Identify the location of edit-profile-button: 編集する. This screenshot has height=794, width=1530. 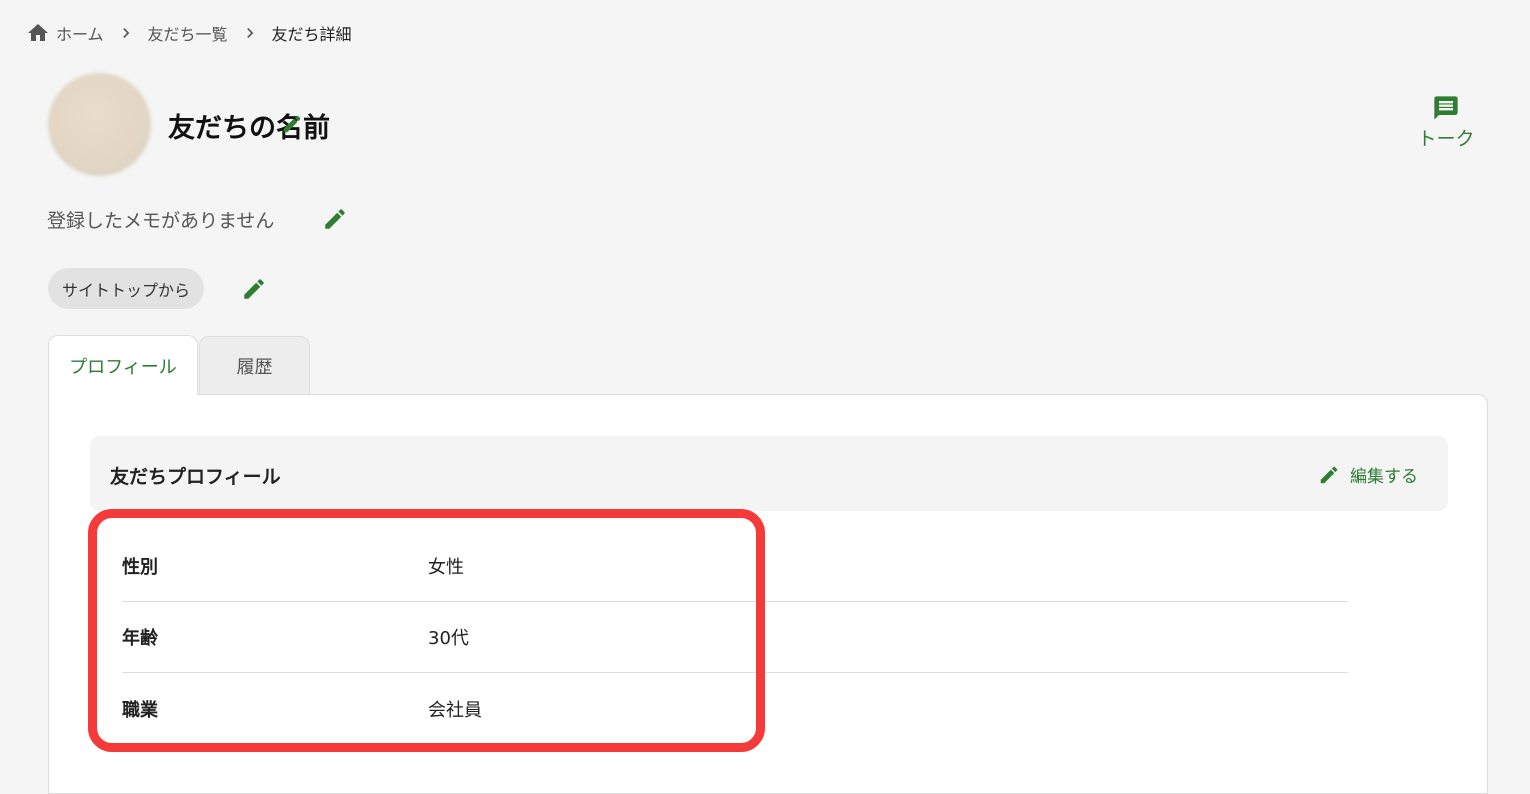
(1368, 474).